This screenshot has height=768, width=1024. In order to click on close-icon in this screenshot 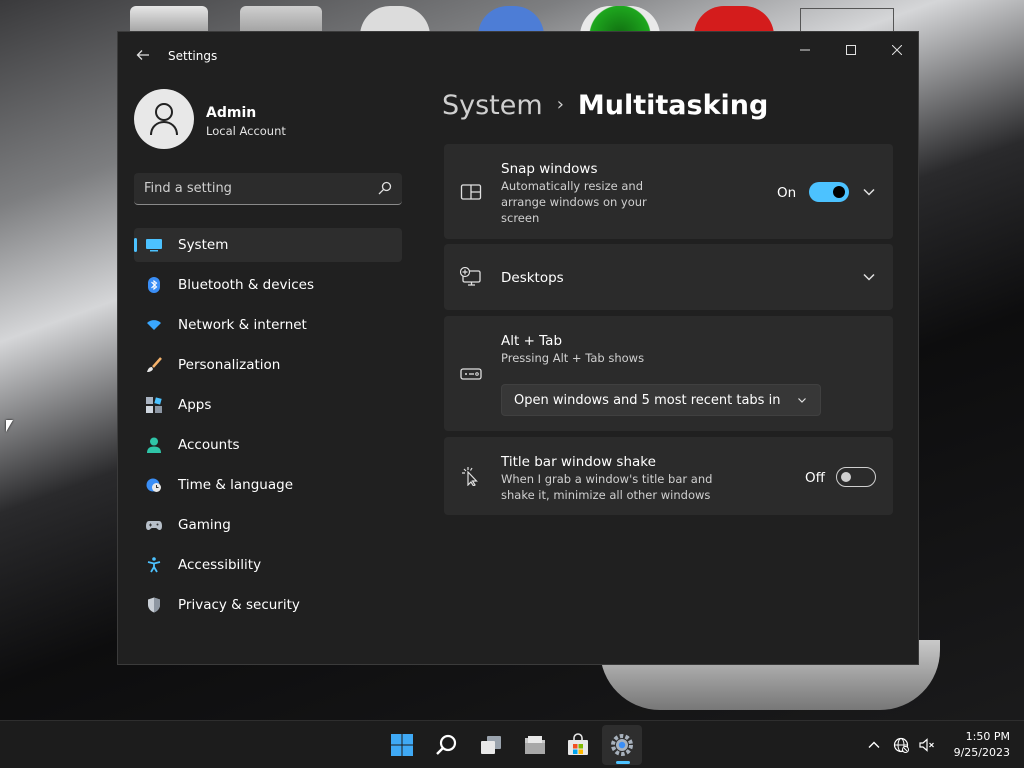, I will do `click(897, 50)`.